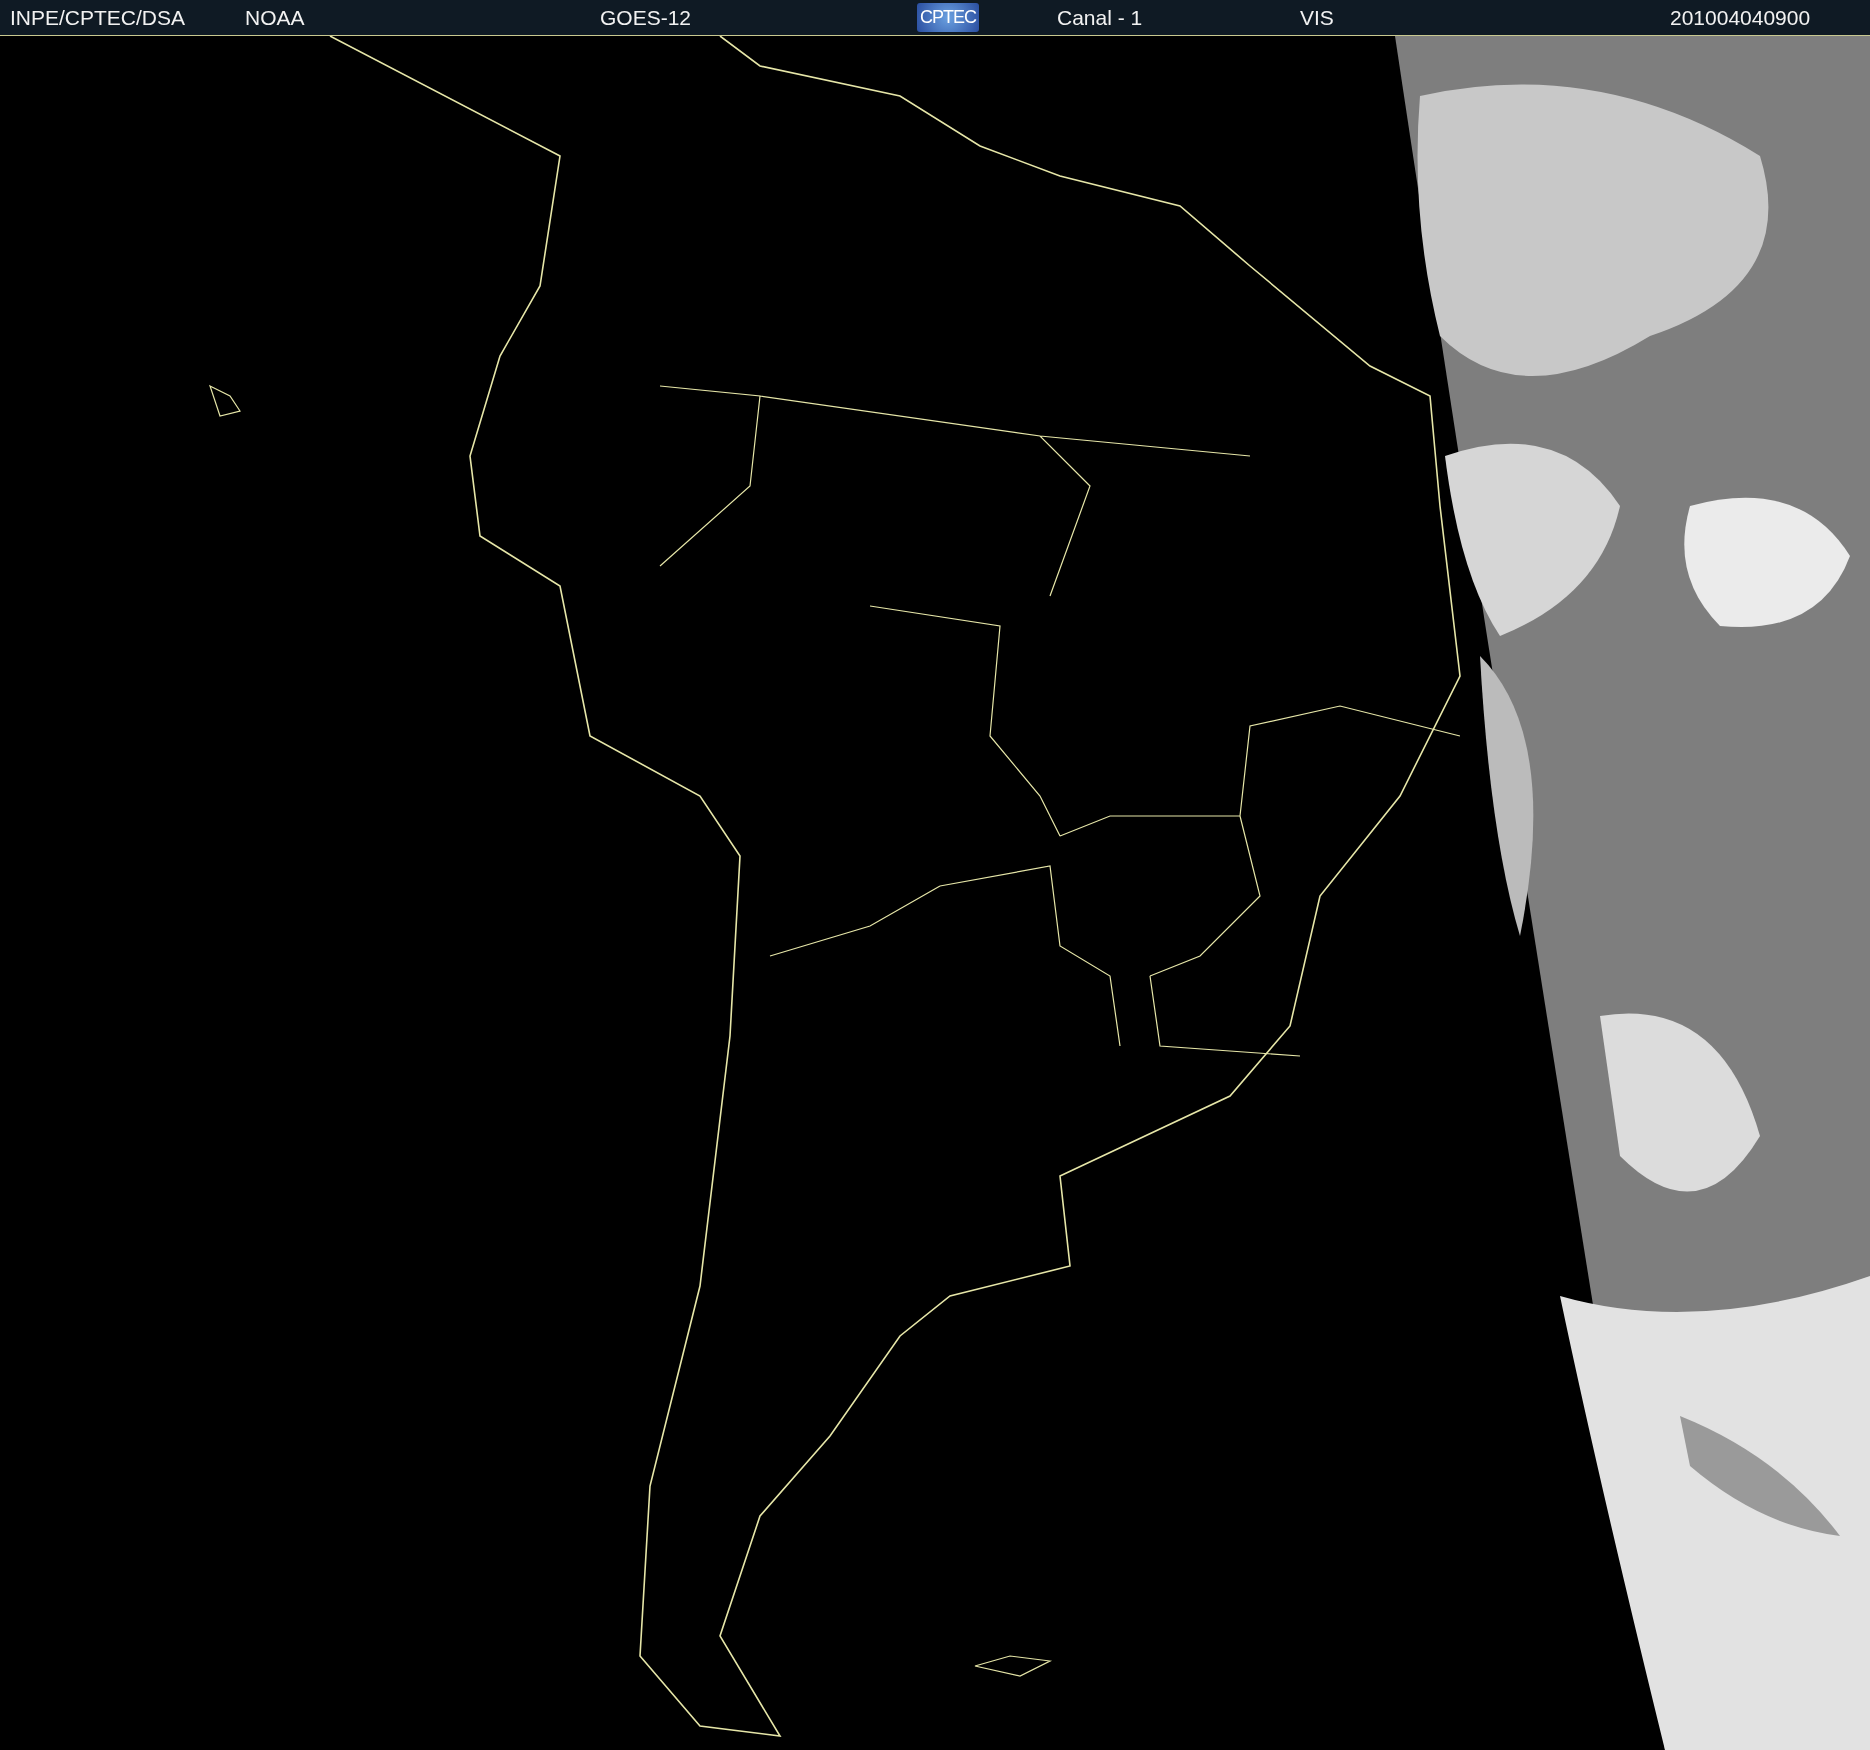 This screenshot has width=1870, height=1750. Describe the element at coordinates (646, 17) in the screenshot. I see `satellite-label: GOES-12` at that location.